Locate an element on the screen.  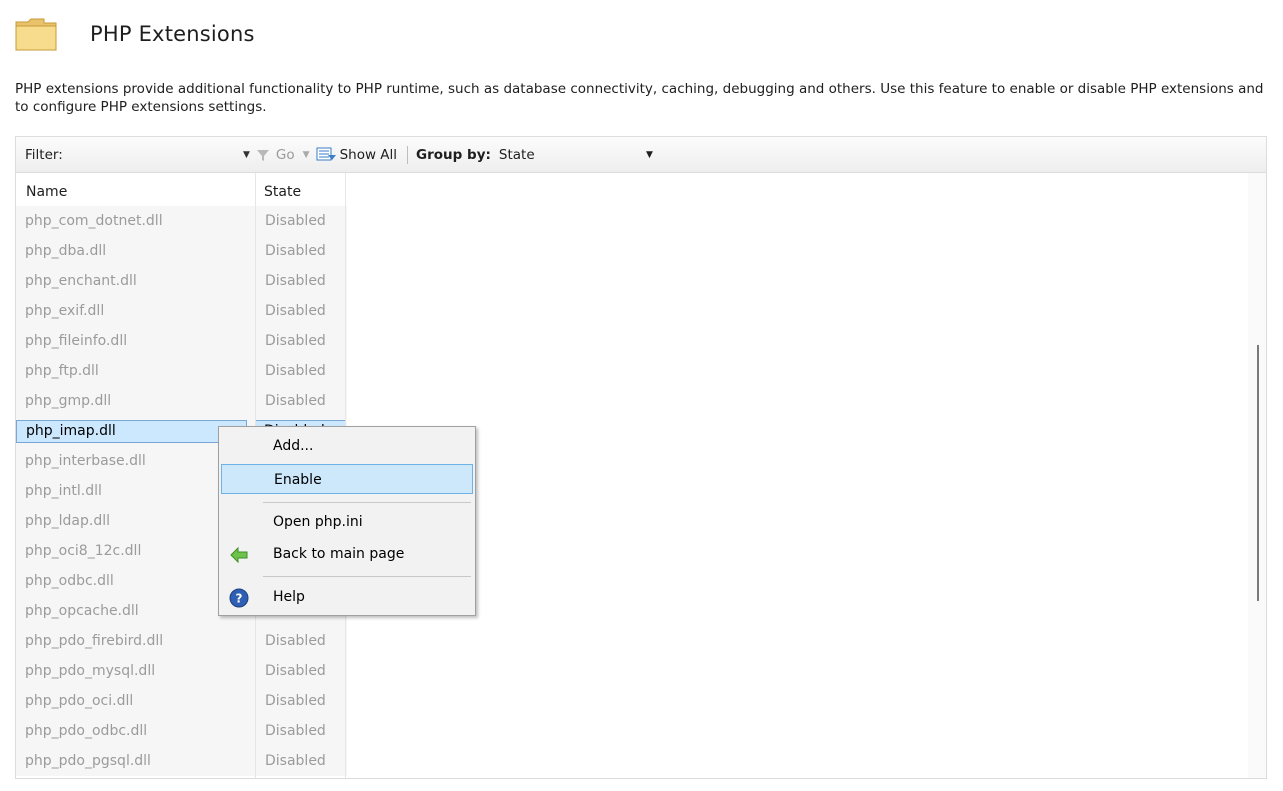
group-by-label: Group by: is located at coordinates (453, 154).